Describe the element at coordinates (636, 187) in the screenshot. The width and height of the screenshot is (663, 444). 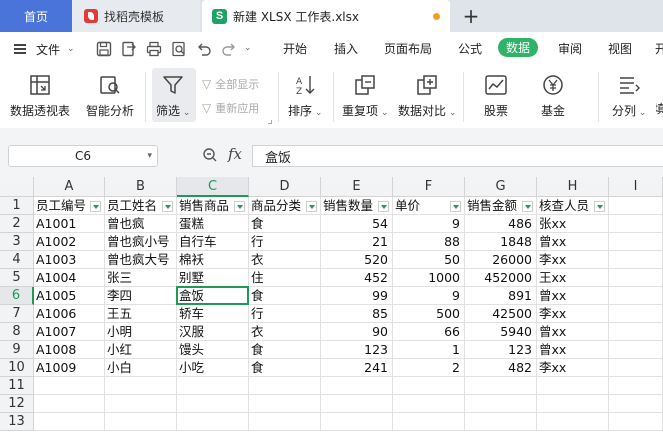
I see `column-header-i: I` at that location.